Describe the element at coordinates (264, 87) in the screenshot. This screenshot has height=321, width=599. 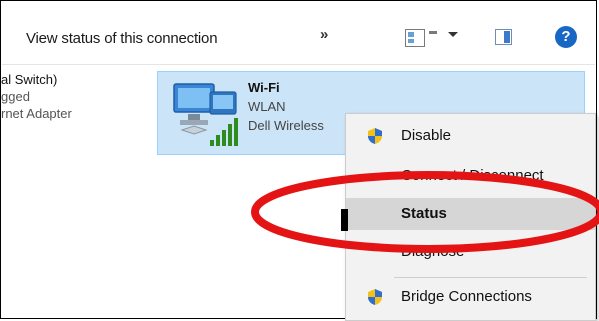
I see `wifi-name: Wi-Fi` at that location.